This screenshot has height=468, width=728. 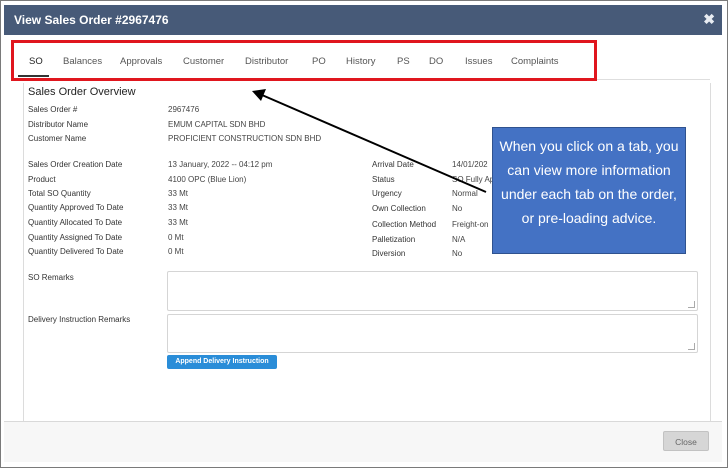 I want to click on delivery-remarks-textarea, so click(x=432, y=333).